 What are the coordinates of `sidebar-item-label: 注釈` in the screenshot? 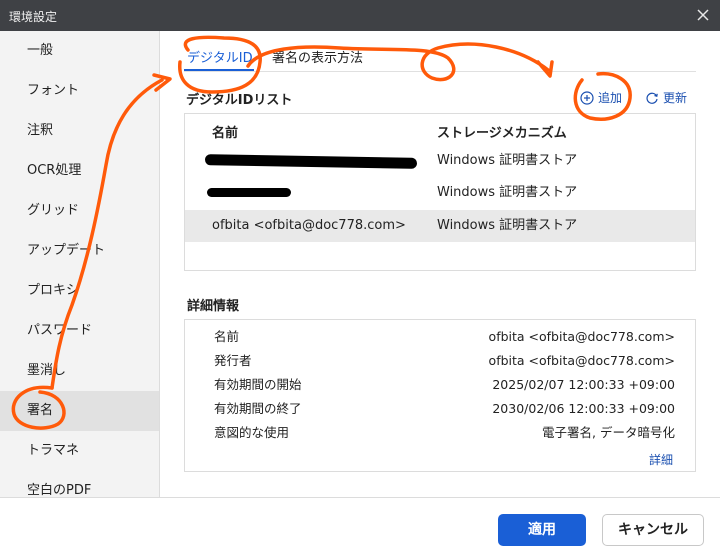 It's located at (40, 130).